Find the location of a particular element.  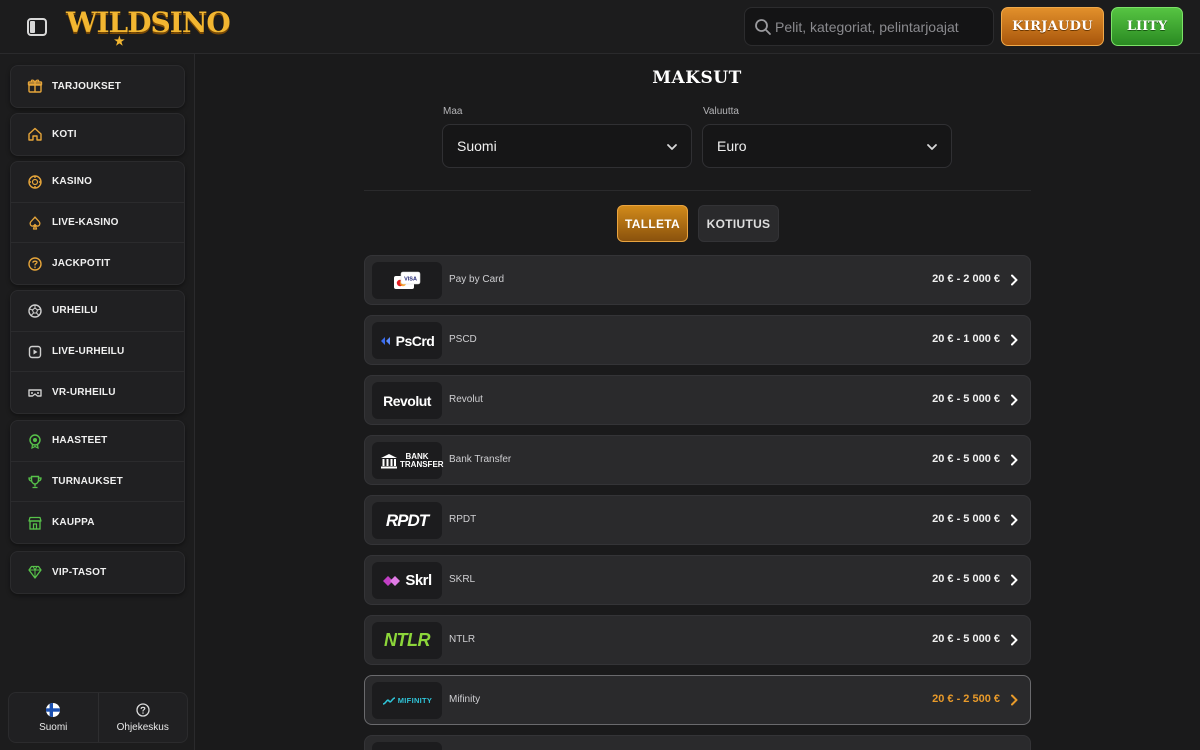

payment-method-row: PsCrd PSCD 20 € - 1 000 € is located at coordinates (697, 340).